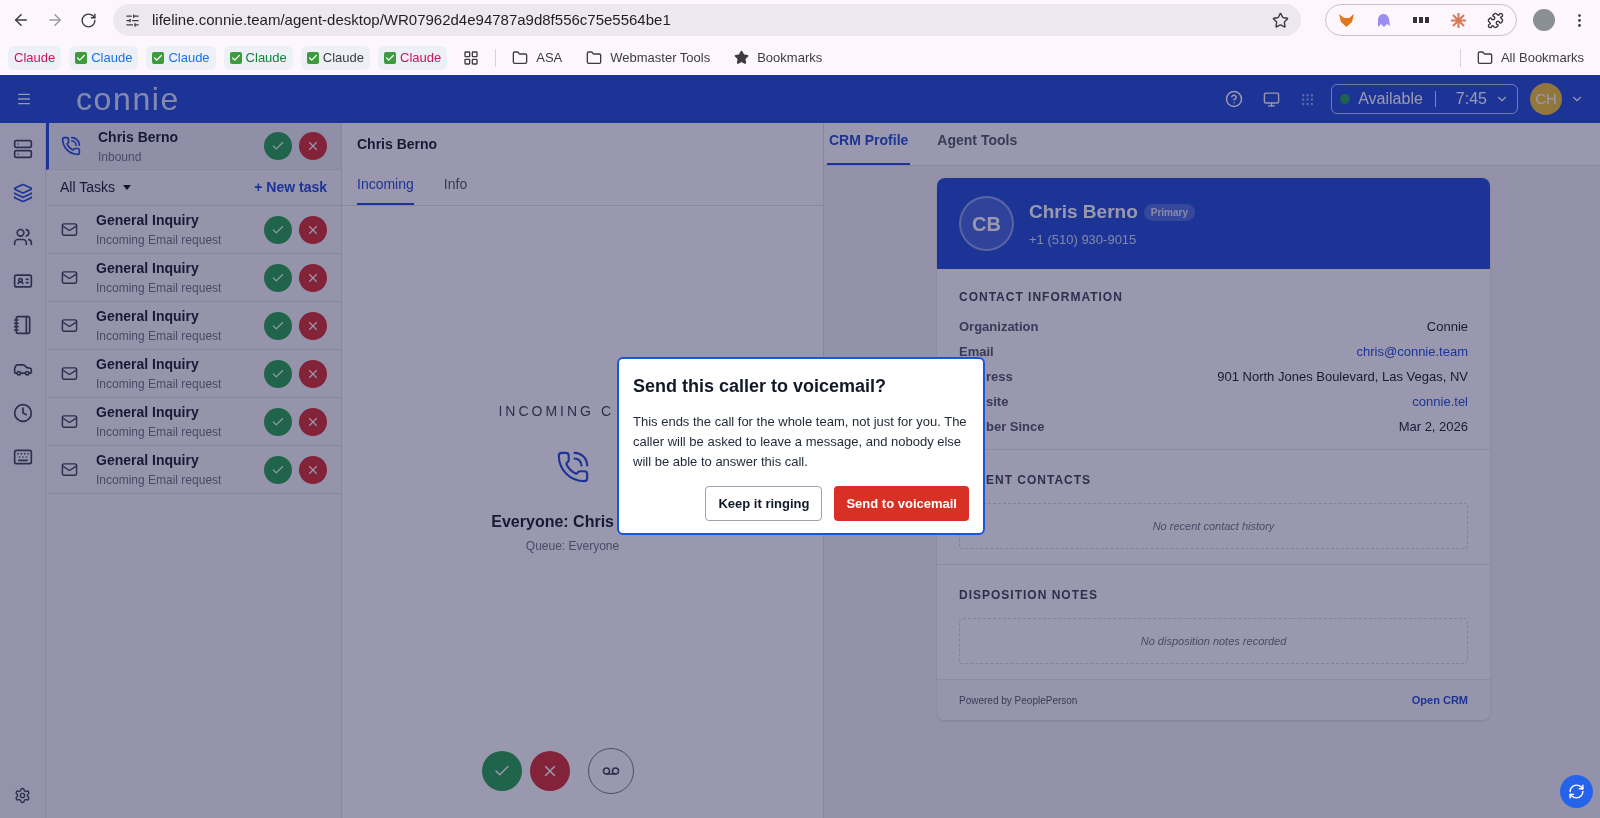 This screenshot has width=1600, height=818. I want to click on clock-icon, so click(22, 413).